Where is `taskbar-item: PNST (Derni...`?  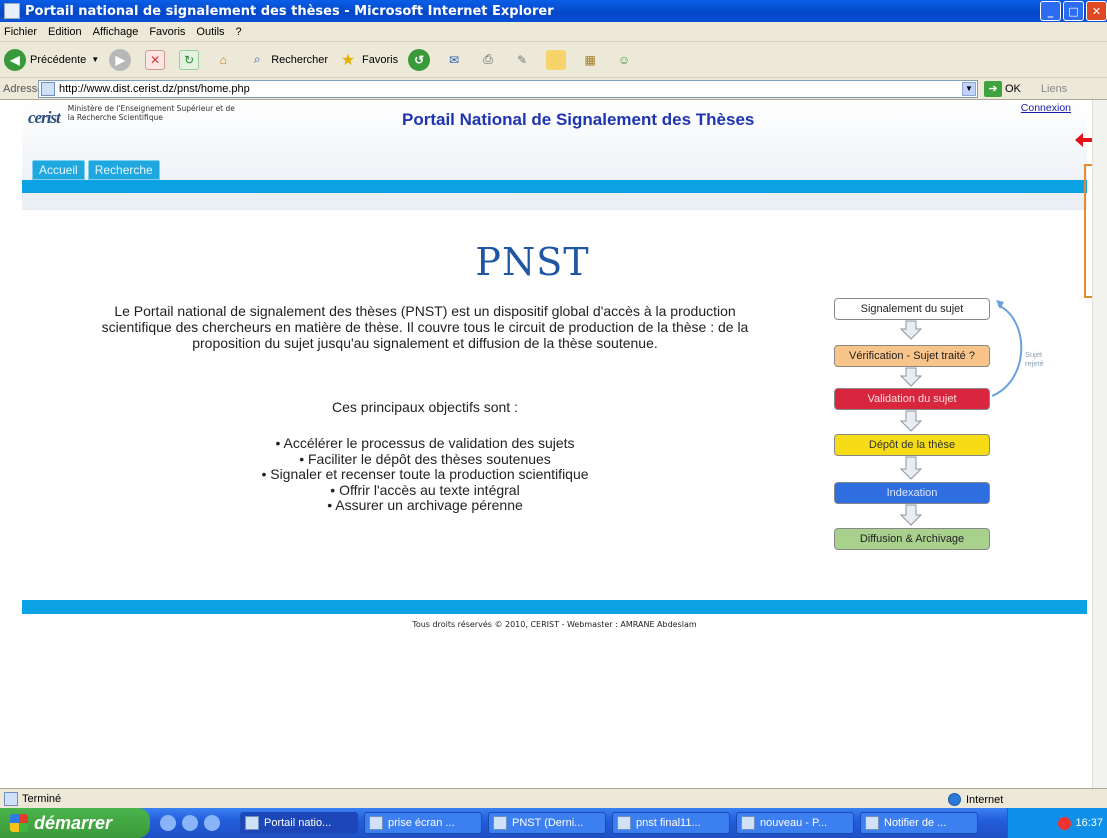 taskbar-item: PNST (Derni... is located at coordinates (547, 823).